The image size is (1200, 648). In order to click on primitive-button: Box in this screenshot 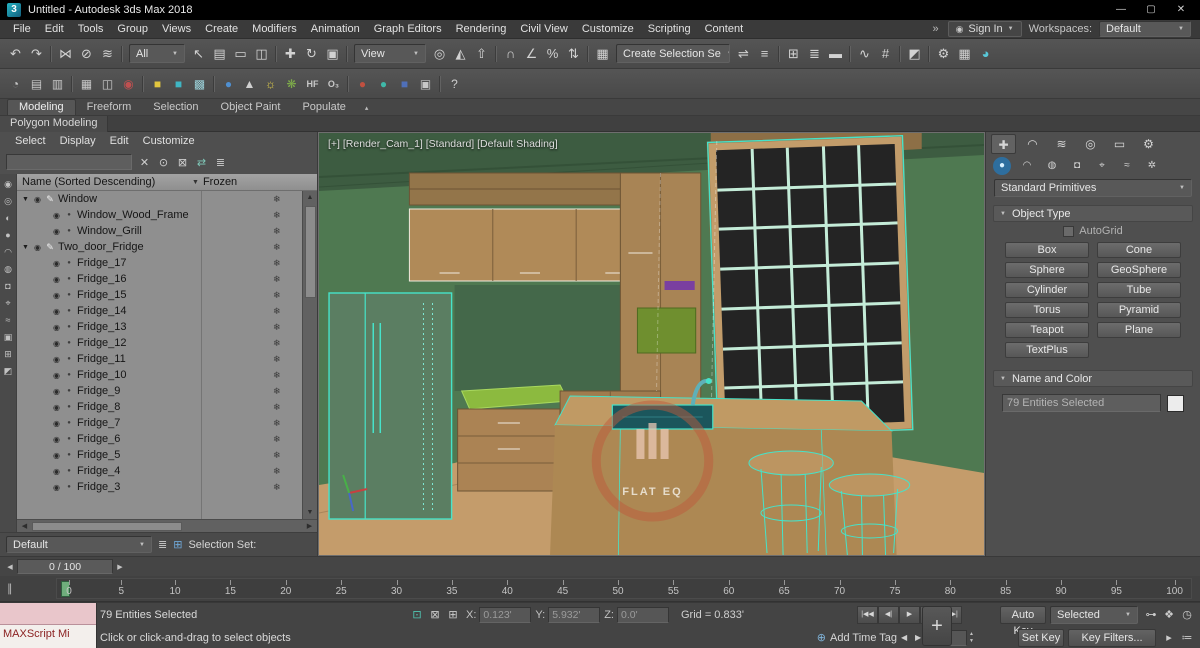, I will do `click(1047, 250)`.